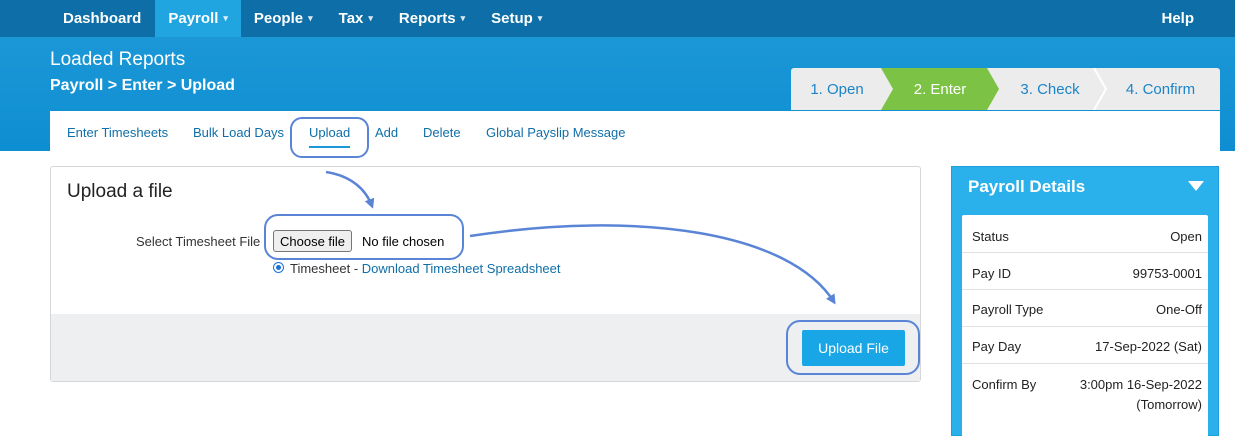 Image resolution: width=1235 pixels, height=445 pixels. I want to click on detail-label: Status, so click(990, 236).